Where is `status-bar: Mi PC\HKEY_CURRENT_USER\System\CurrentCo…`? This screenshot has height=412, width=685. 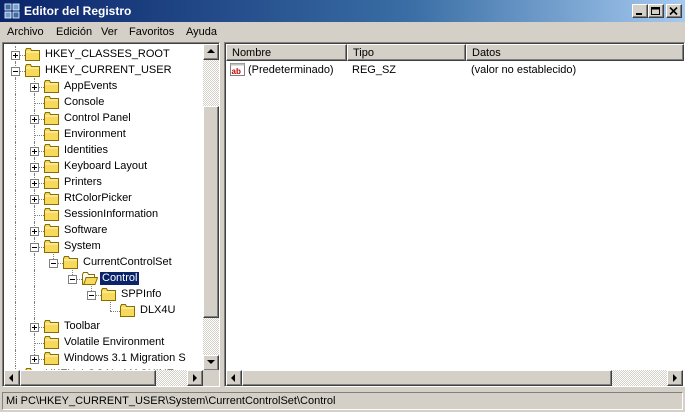
status-bar: Mi PC\HKEY_CURRENT_USER\System\CurrentCo… is located at coordinates (342, 401).